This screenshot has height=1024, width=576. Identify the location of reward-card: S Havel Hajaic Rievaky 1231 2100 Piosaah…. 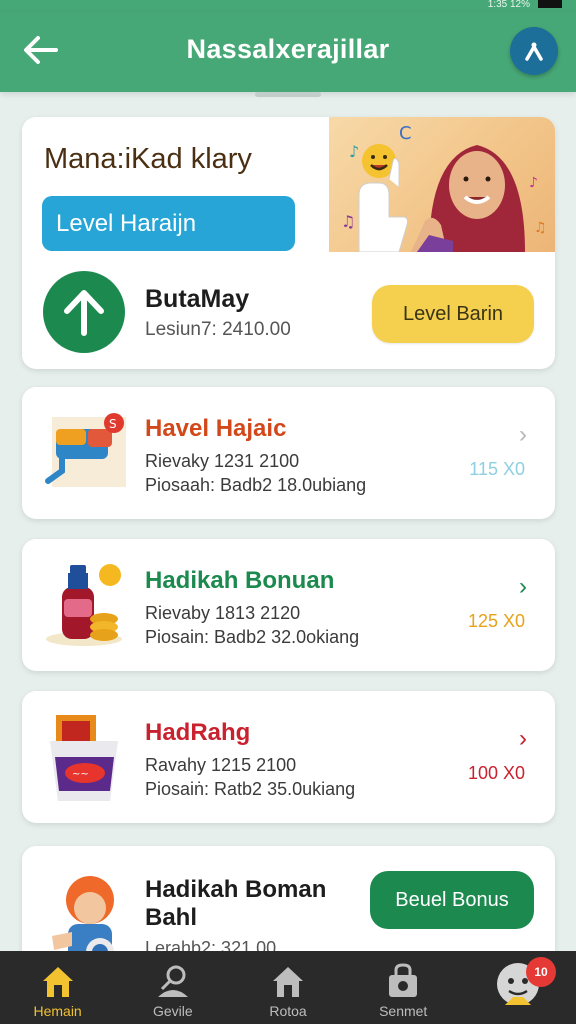
(288, 453).